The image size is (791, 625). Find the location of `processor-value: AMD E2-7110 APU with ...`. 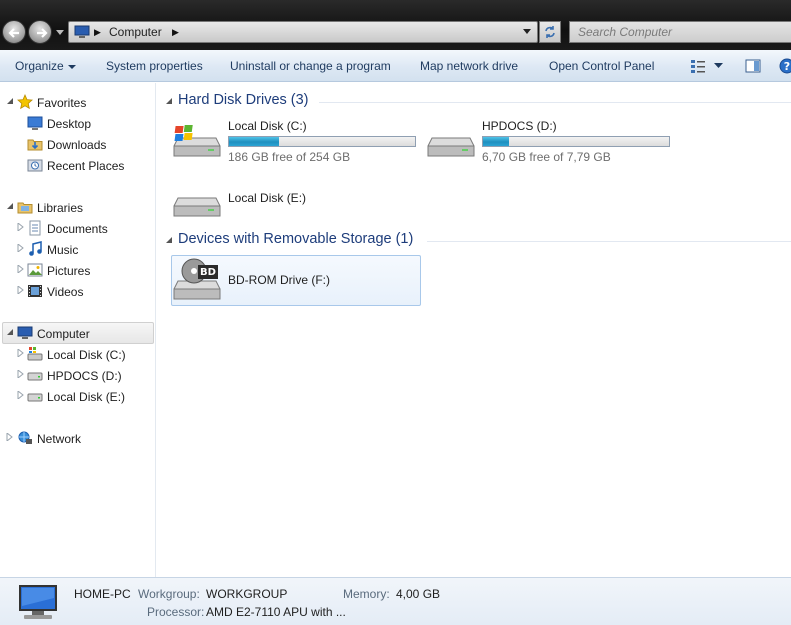

processor-value: AMD E2-7110 APU with ... is located at coordinates (276, 612).